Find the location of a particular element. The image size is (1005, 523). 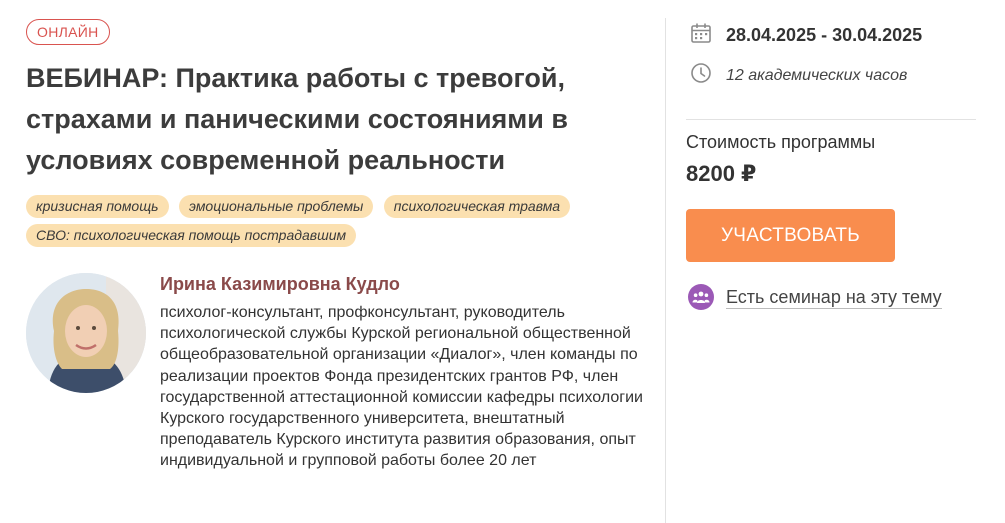

dates-text: 28.04.2025 - 30.04.2025 is located at coordinates (824, 35).